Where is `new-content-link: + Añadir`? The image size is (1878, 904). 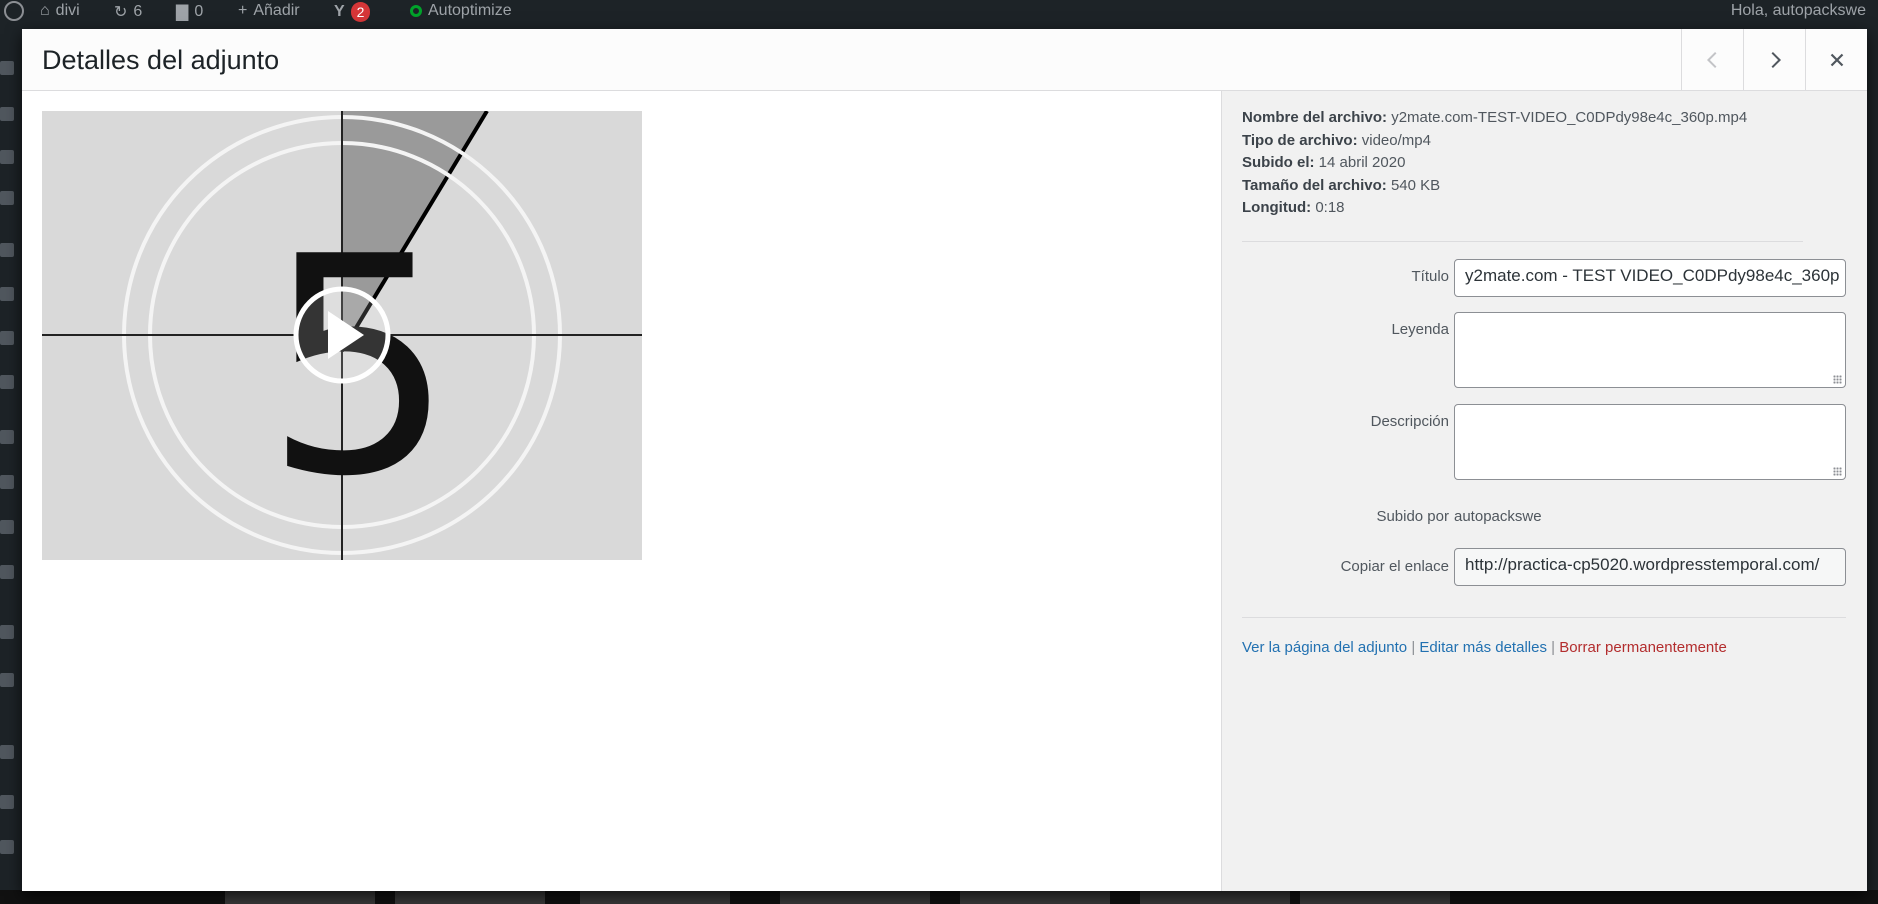
new-content-link: + Añadir is located at coordinates (269, 11).